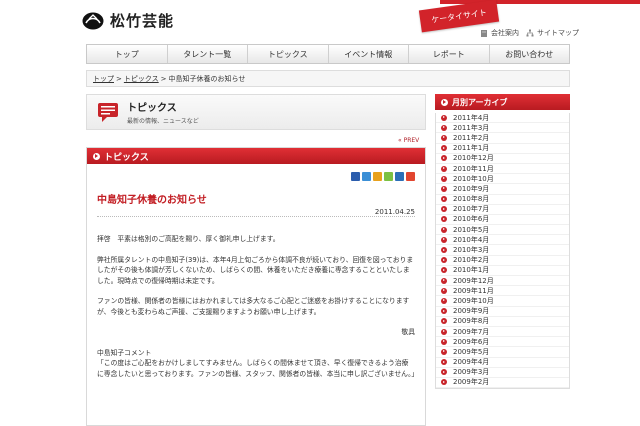  I want to click on archive-item-label: 2010年11月, so click(473, 168).